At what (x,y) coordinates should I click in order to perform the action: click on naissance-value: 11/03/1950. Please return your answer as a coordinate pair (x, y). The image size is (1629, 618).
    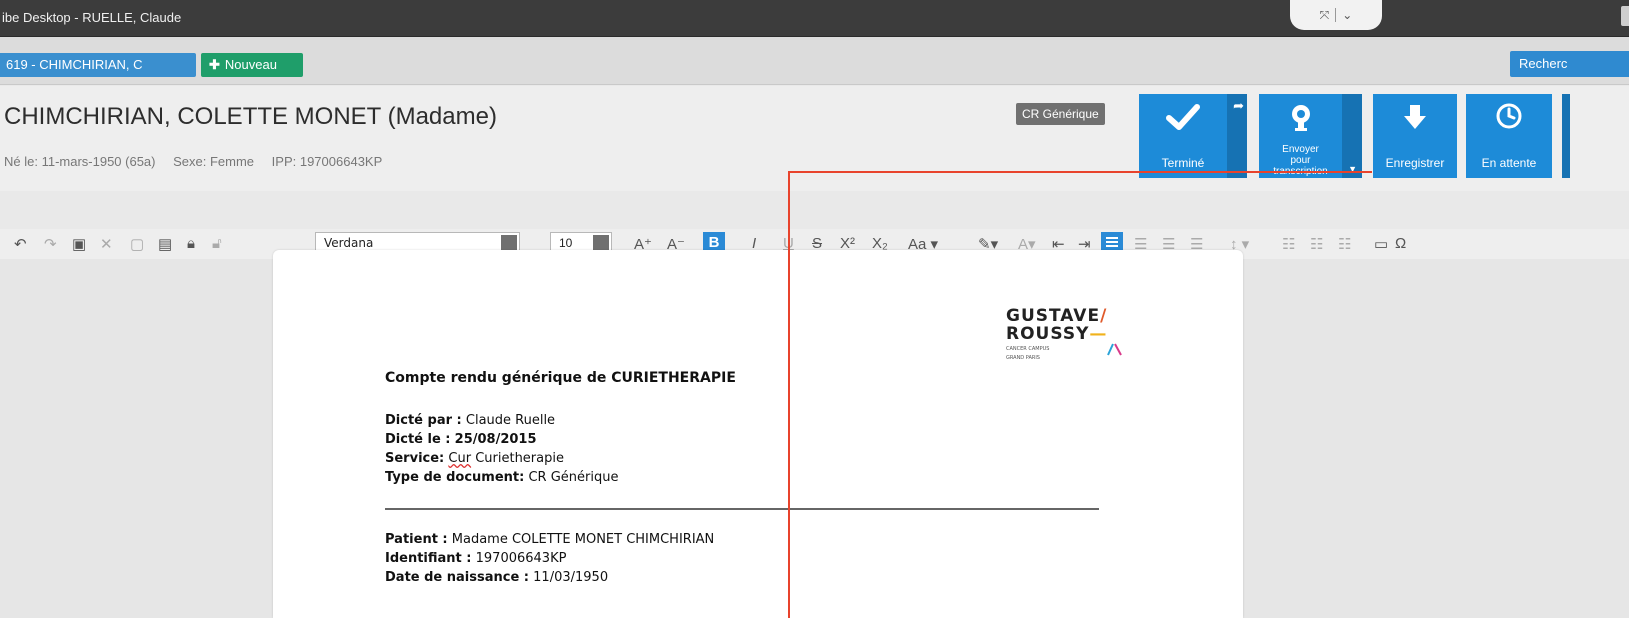
    Looking at the image, I should click on (571, 577).